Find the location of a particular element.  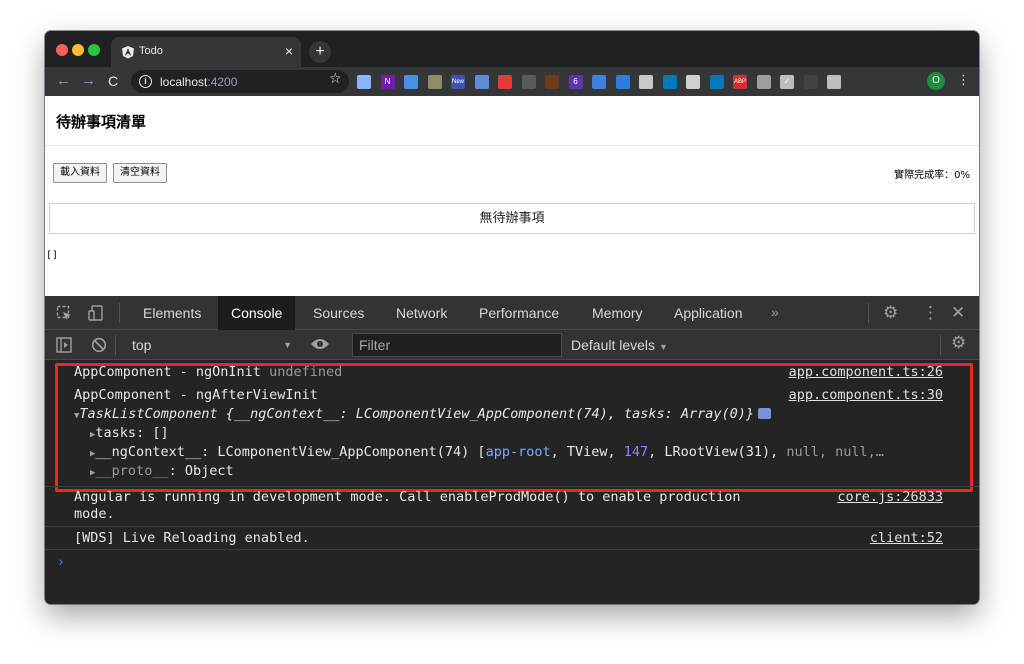

levels-label: Default levels is located at coordinates (613, 345).